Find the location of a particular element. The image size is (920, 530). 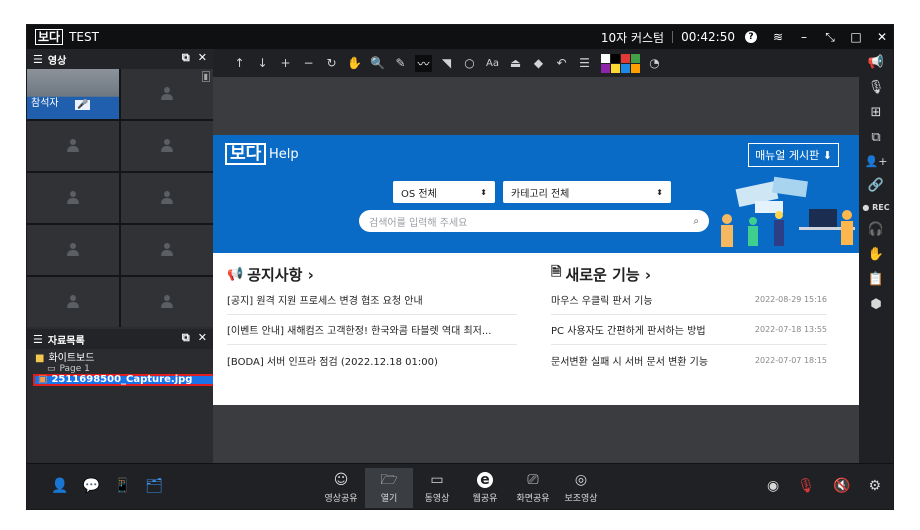

undo-icon: ↶ is located at coordinates (561, 63).